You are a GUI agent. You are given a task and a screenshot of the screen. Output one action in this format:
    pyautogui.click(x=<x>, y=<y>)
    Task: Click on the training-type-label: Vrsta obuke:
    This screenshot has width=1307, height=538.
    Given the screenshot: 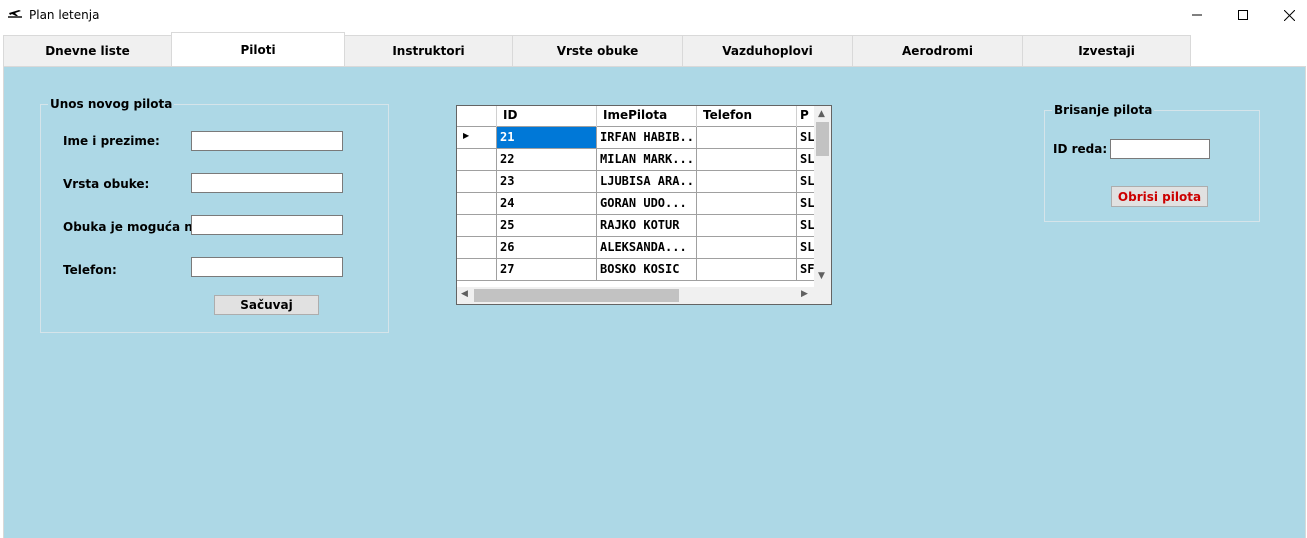 What is the action you would take?
    pyautogui.click(x=106, y=184)
    